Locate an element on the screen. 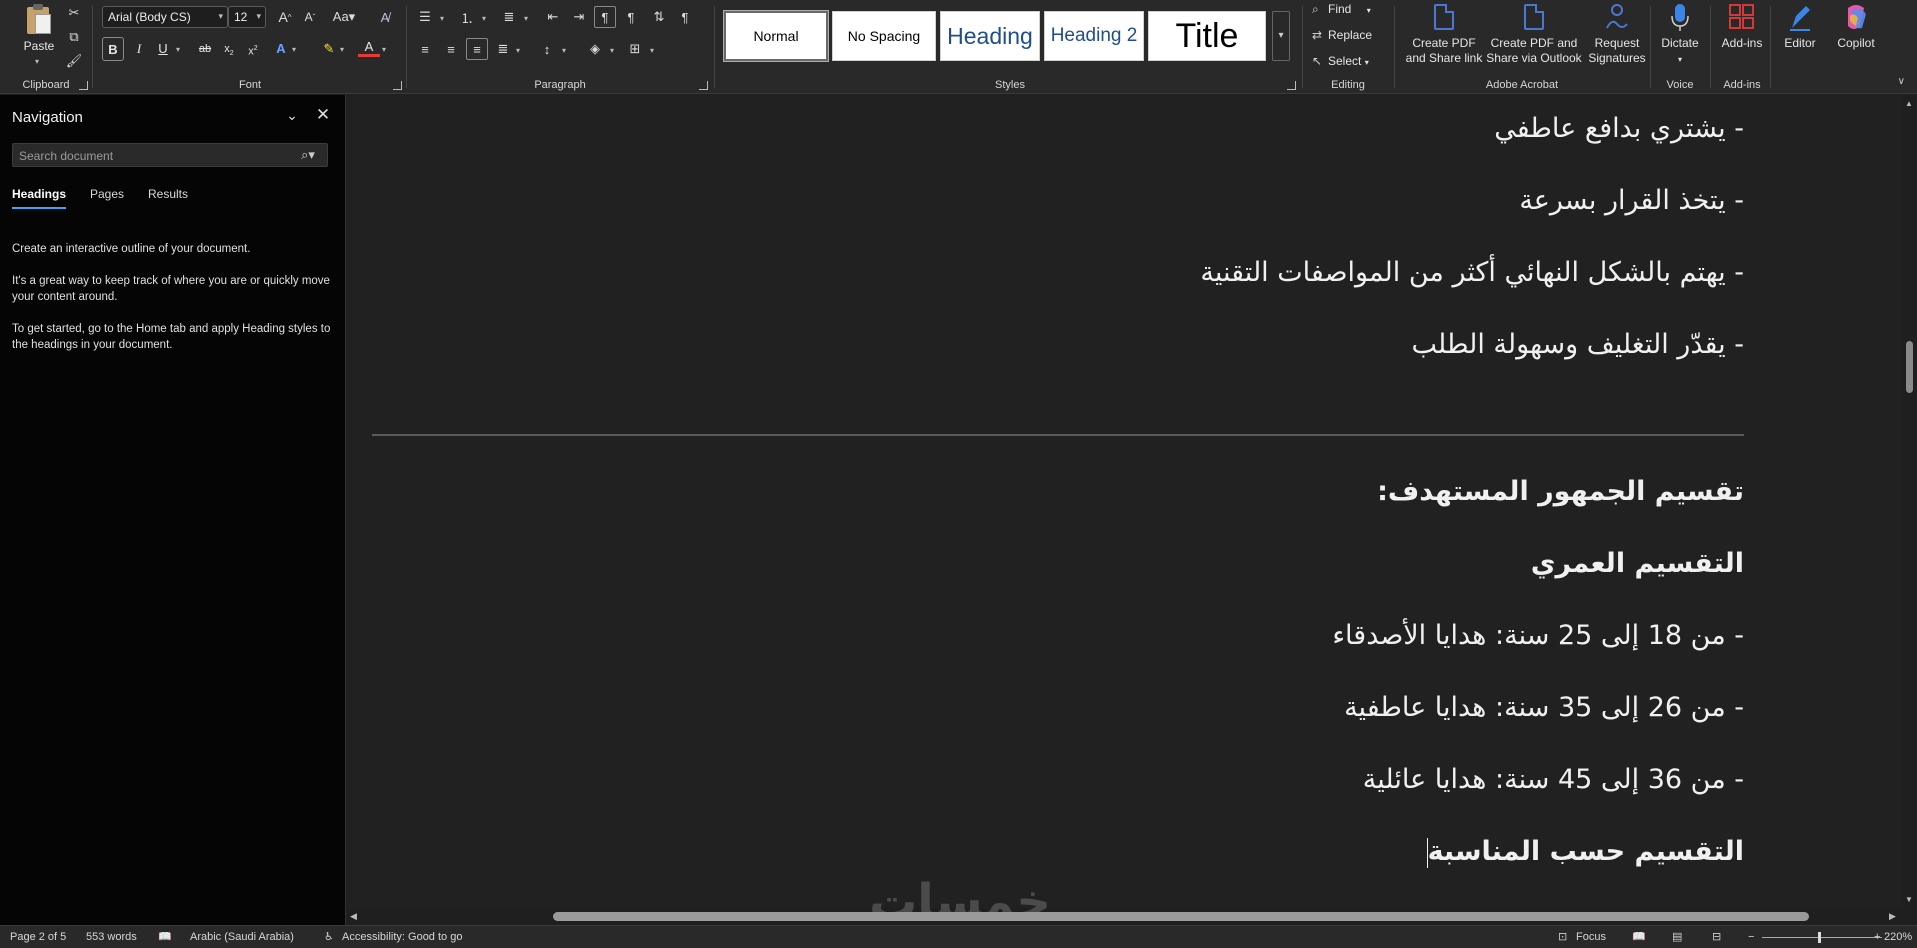 This screenshot has width=1917, height=948. text-effects-icon: A is located at coordinates (281, 49).